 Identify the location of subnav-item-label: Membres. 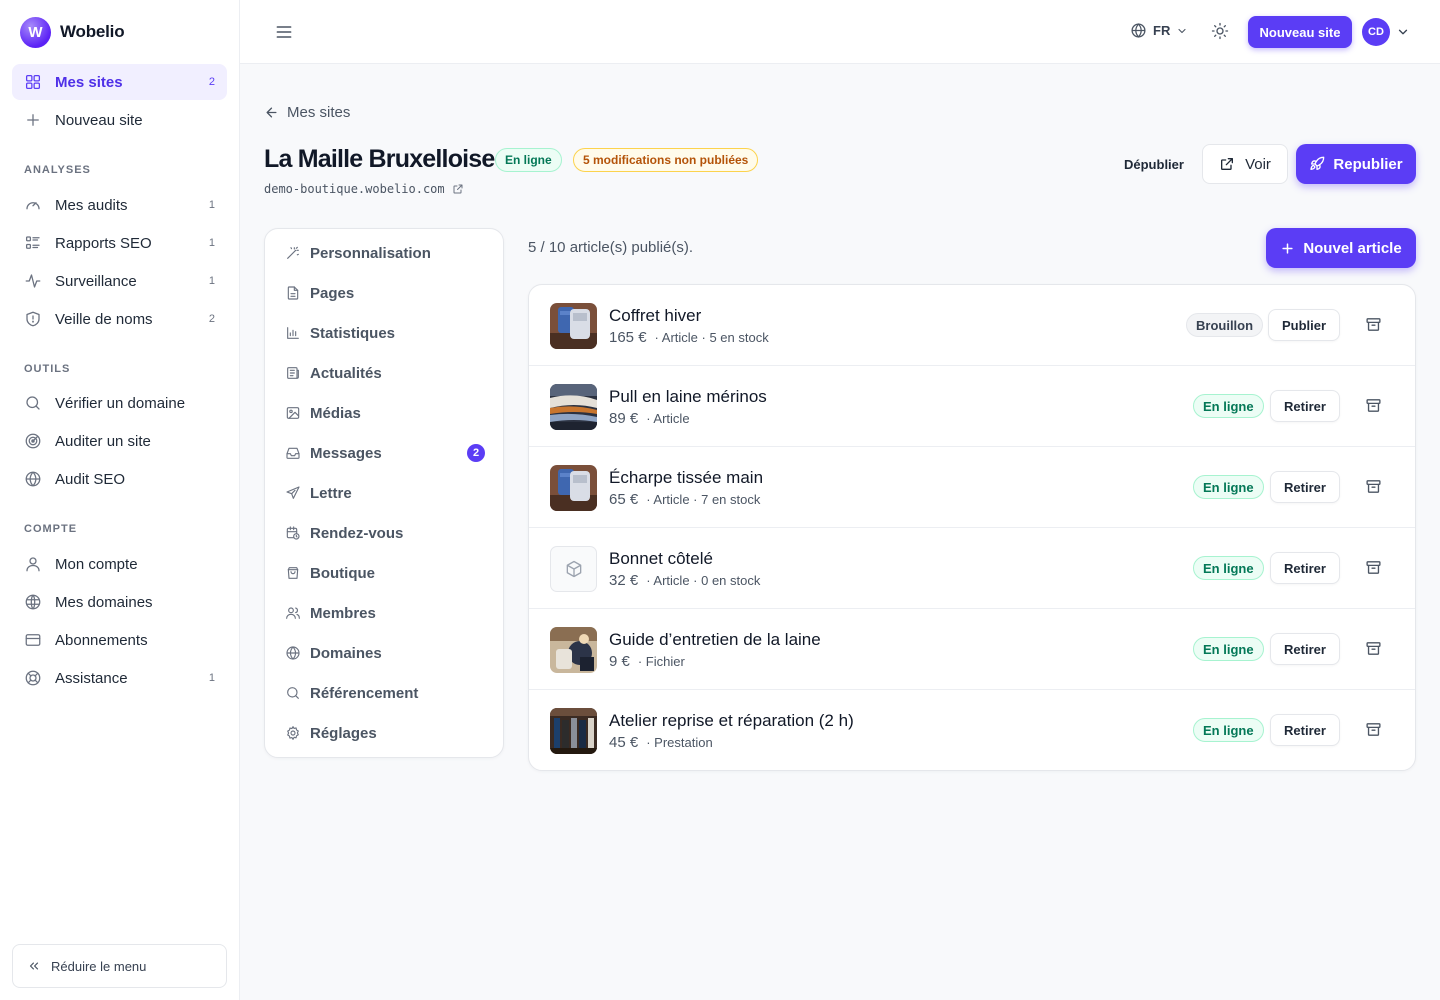
(343, 613).